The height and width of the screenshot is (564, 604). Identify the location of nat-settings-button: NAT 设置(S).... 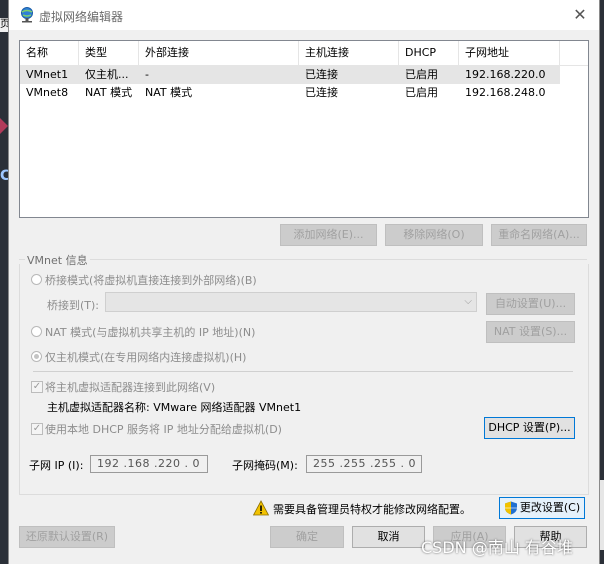
(530, 332).